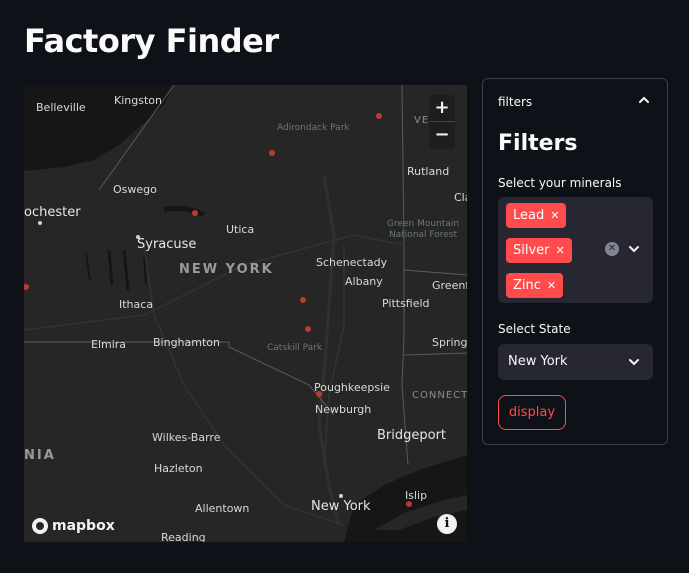  What do you see at coordinates (183, 536) in the screenshot?
I see `map-label-reading: Reading` at bounding box center [183, 536].